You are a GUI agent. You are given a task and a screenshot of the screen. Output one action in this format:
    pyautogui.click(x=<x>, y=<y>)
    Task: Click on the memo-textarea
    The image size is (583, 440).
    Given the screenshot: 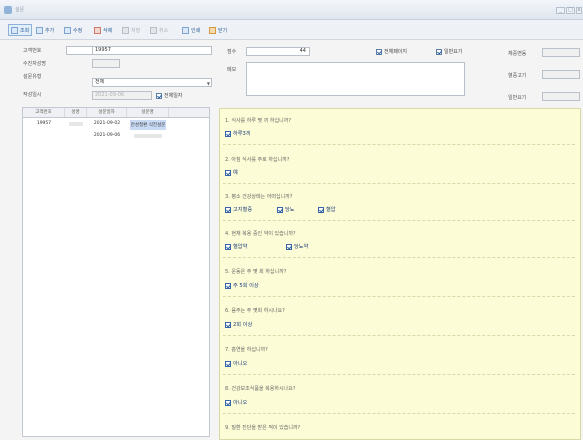 What is the action you would take?
    pyautogui.click(x=355, y=79)
    